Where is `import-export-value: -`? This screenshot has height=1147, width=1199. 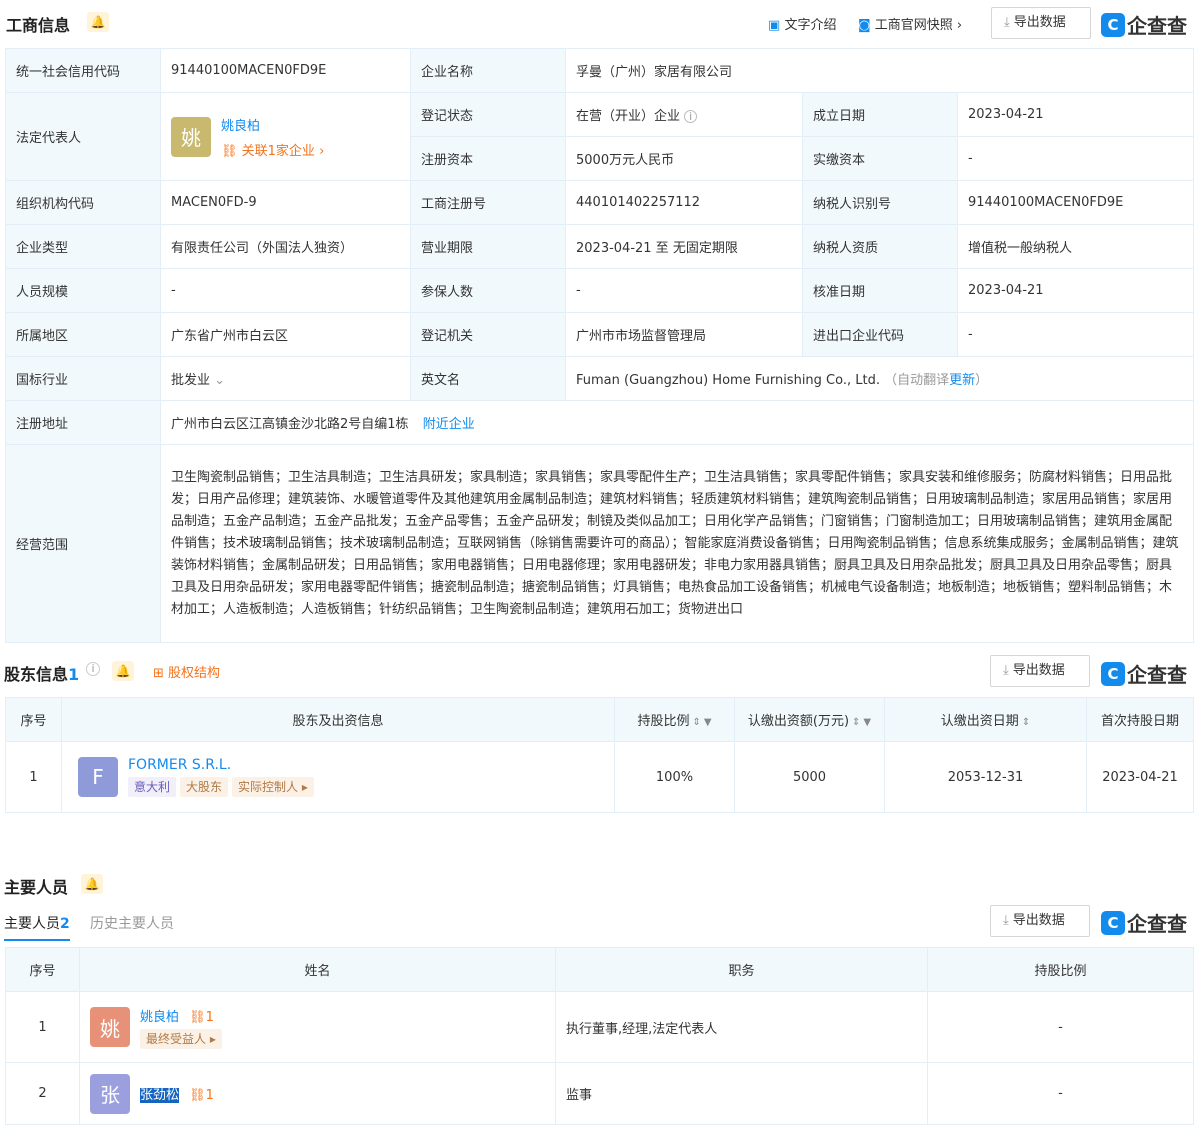
import-export-value: - is located at coordinates (1075, 334).